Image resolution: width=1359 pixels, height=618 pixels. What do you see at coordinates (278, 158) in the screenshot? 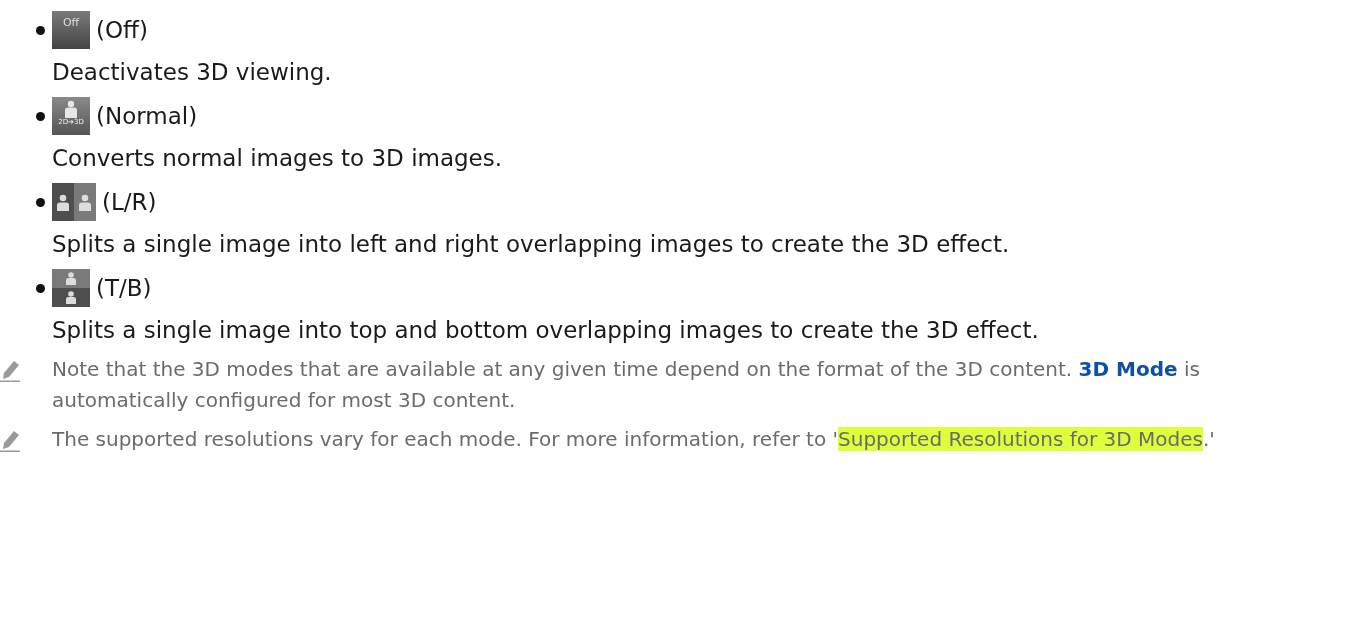
I see `mode-description: Converts normal images to 3D images.` at bounding box center [278, 158].